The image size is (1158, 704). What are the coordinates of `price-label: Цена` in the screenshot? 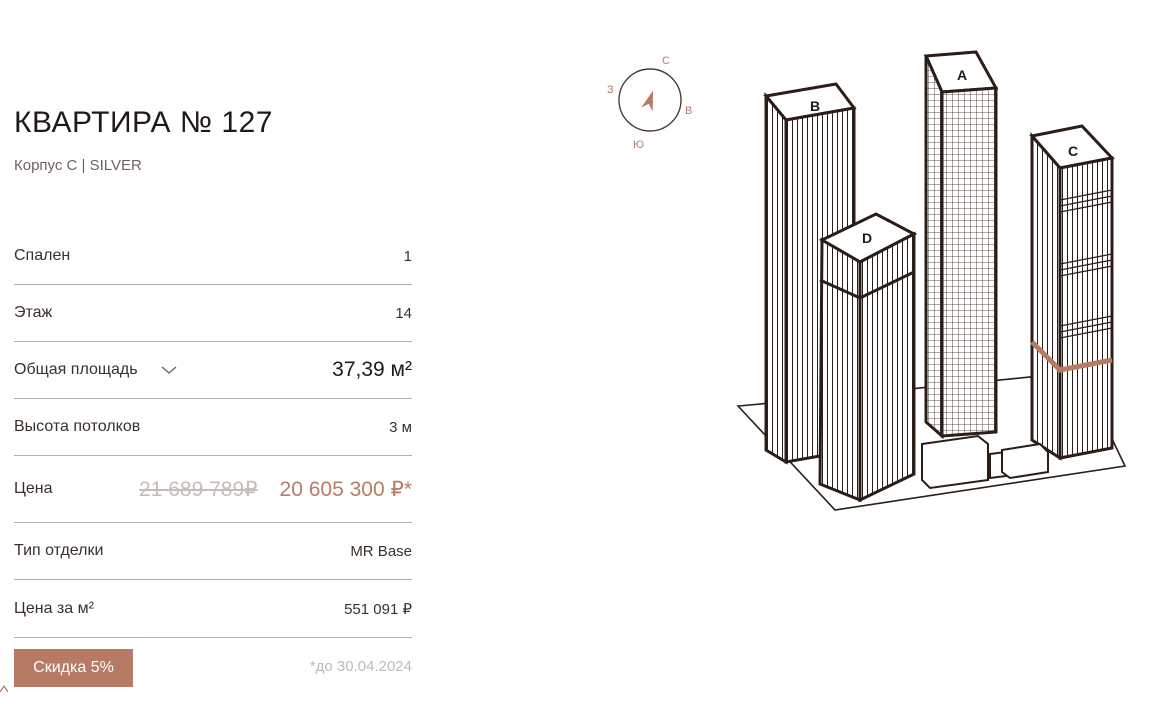 It's located at (33, 488).